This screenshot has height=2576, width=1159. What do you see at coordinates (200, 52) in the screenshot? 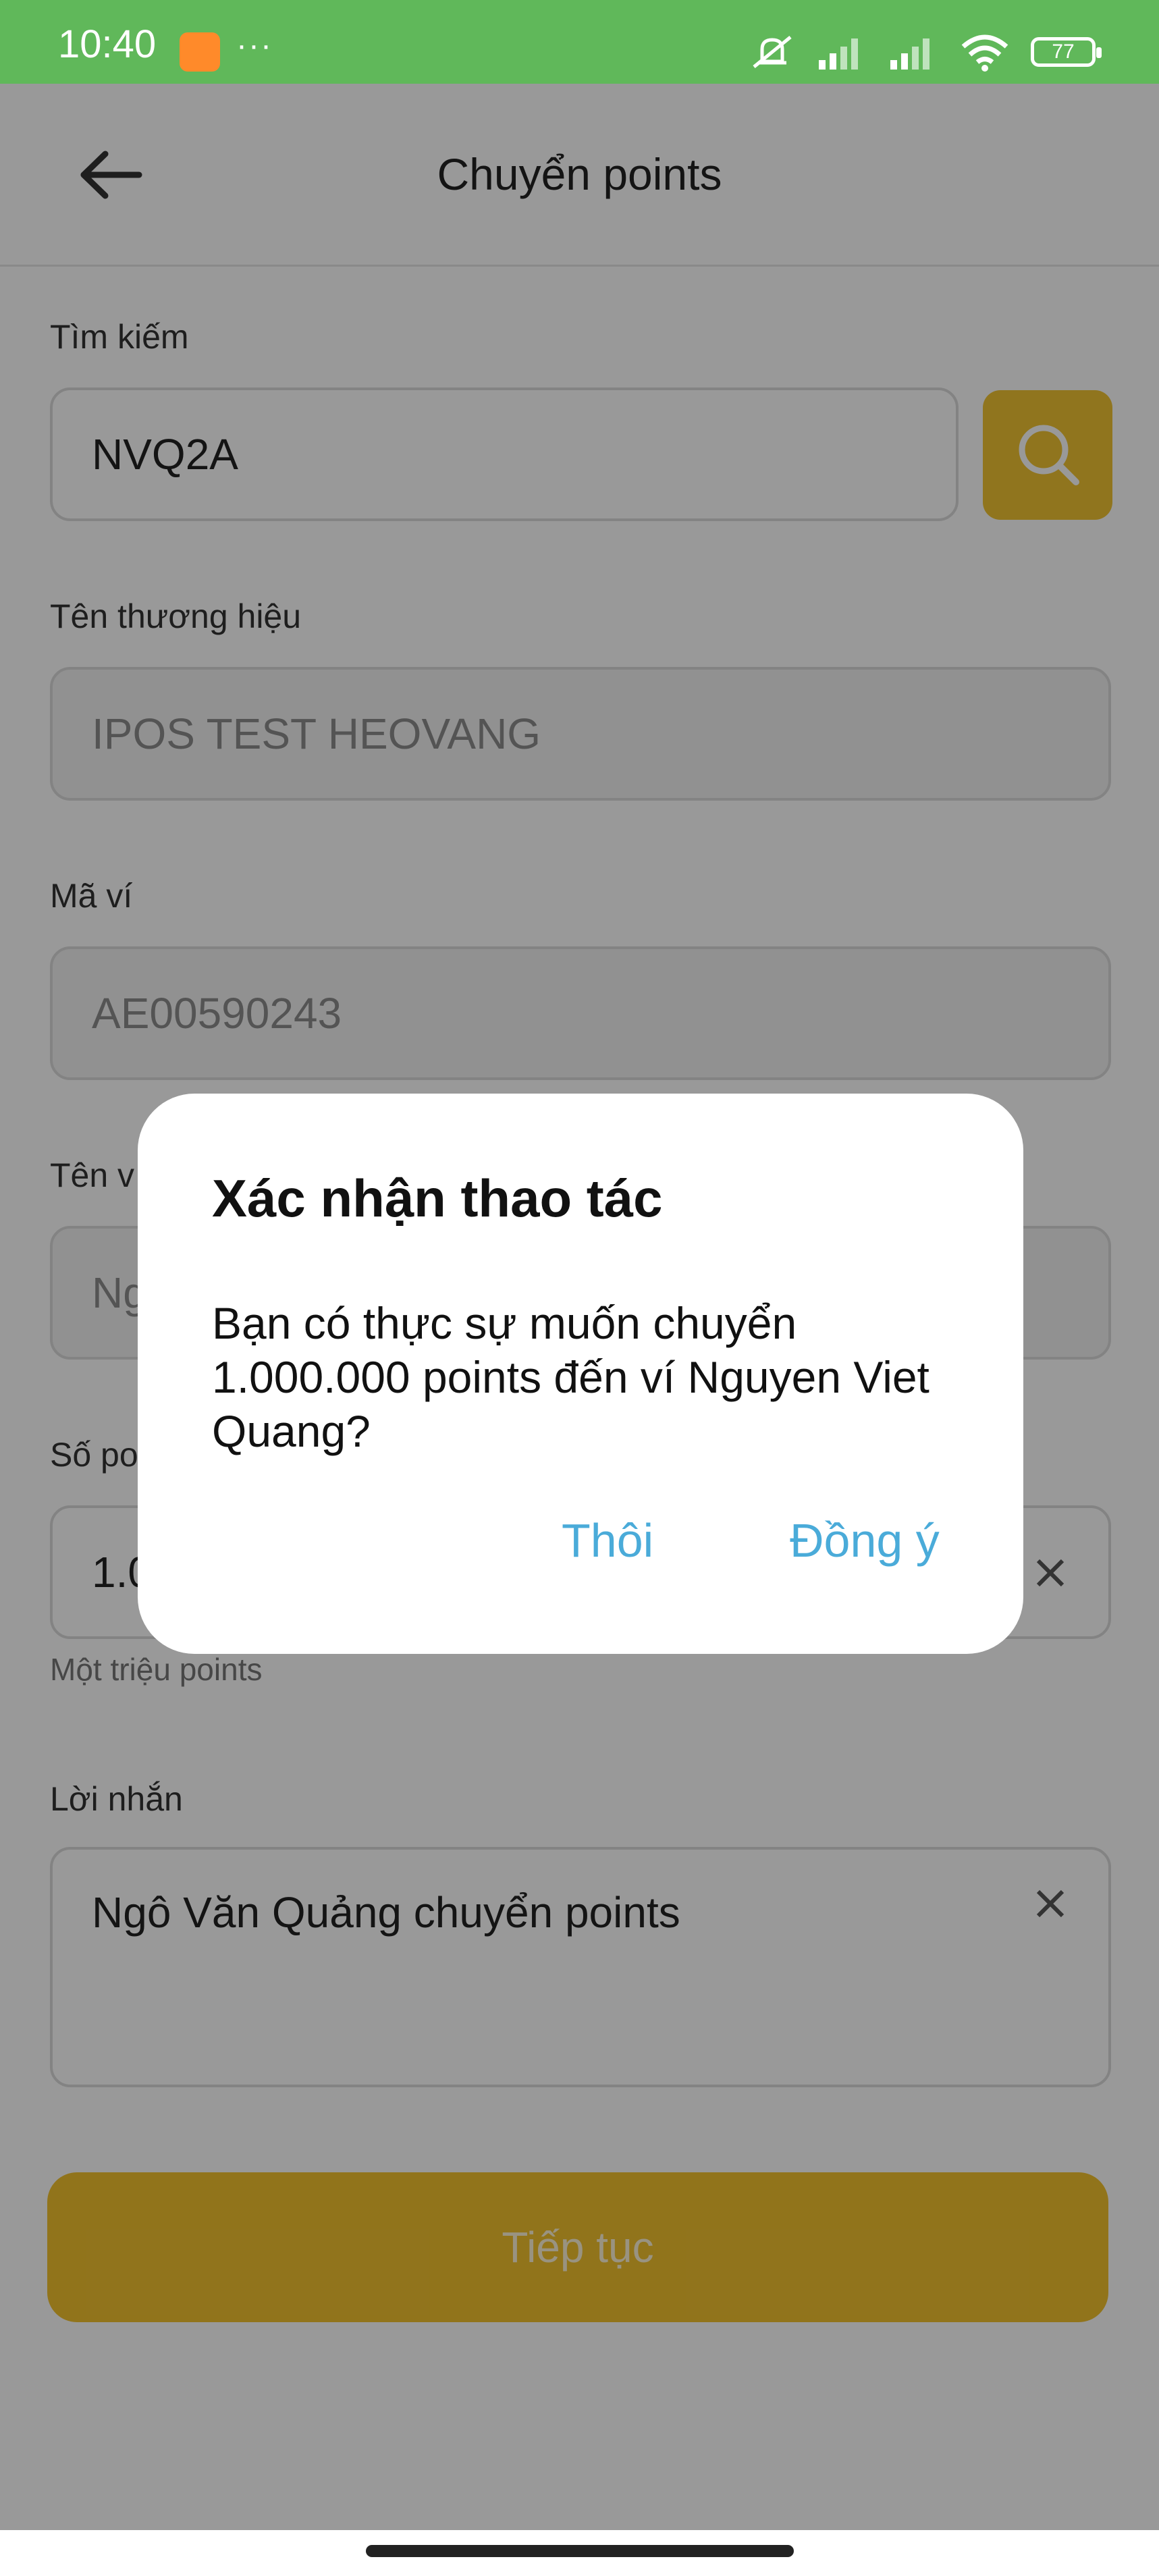
I see `app-notification-icon` at bounding box center [200, 52].